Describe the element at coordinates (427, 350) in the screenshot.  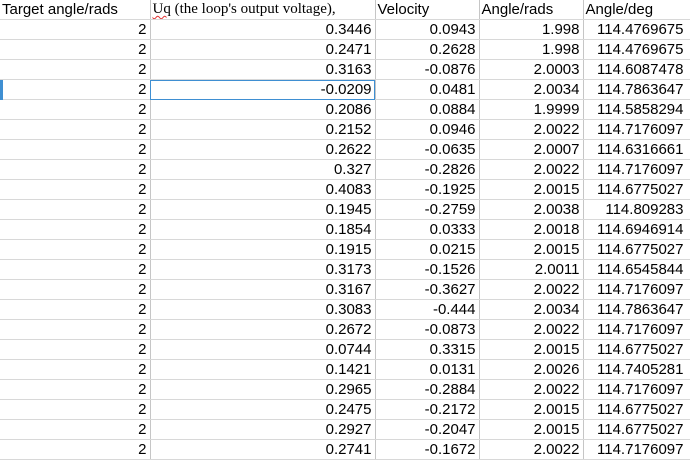
I see `cell-velocity: 0.3315` at that location.